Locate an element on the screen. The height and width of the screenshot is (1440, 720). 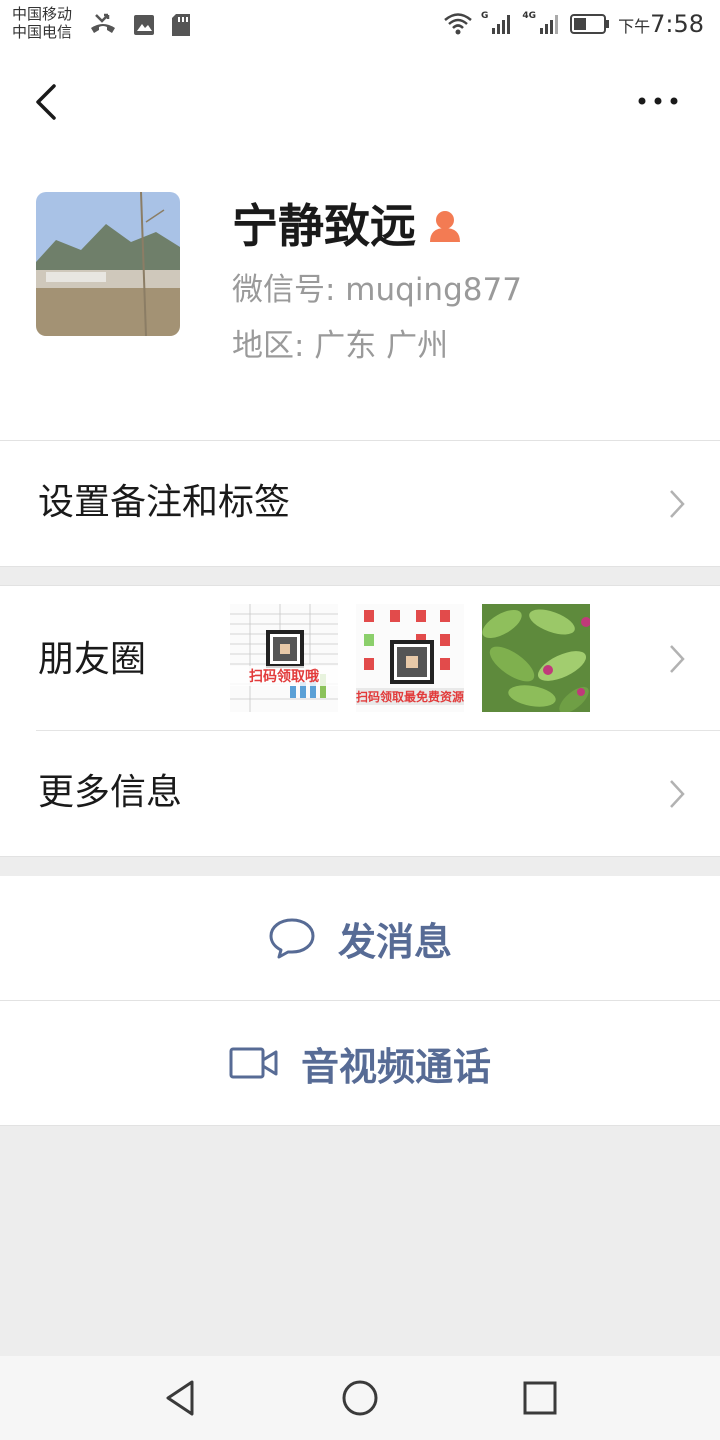
clock: 下午7:58 is located at coordinates (661, 24).